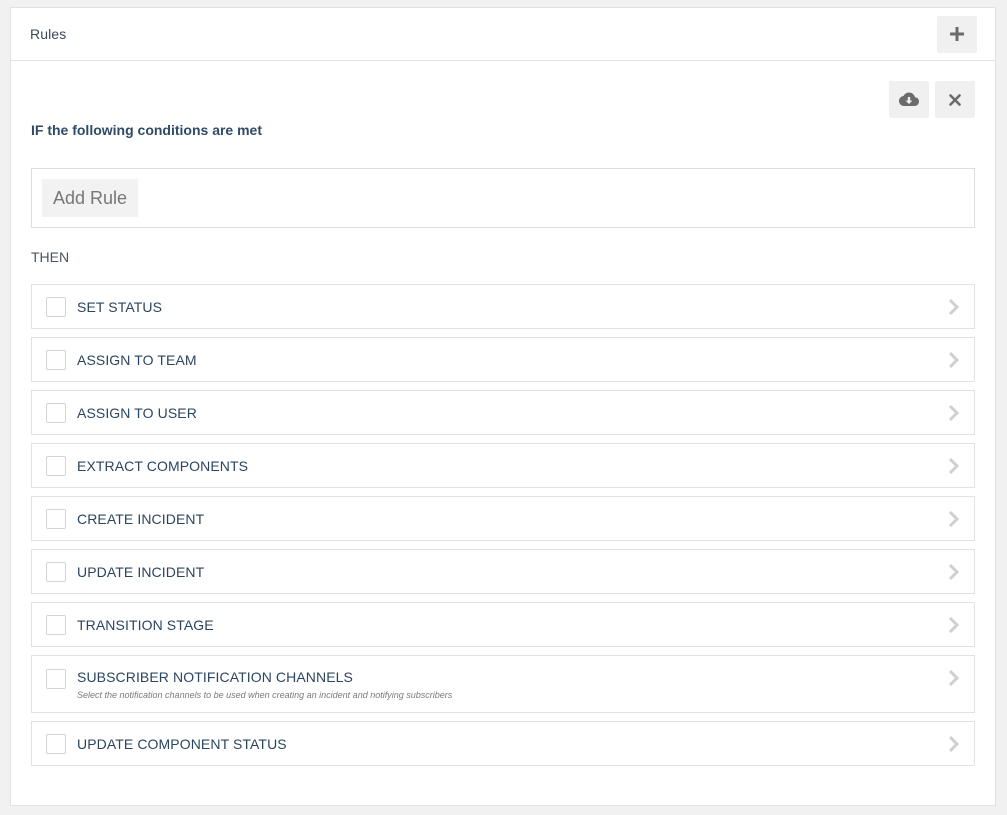  What do you see at coordinates (503, 518) in the screenshot?
I see `action-create-incident: CREATE INCIDENT` at bounding box center [503, 518].